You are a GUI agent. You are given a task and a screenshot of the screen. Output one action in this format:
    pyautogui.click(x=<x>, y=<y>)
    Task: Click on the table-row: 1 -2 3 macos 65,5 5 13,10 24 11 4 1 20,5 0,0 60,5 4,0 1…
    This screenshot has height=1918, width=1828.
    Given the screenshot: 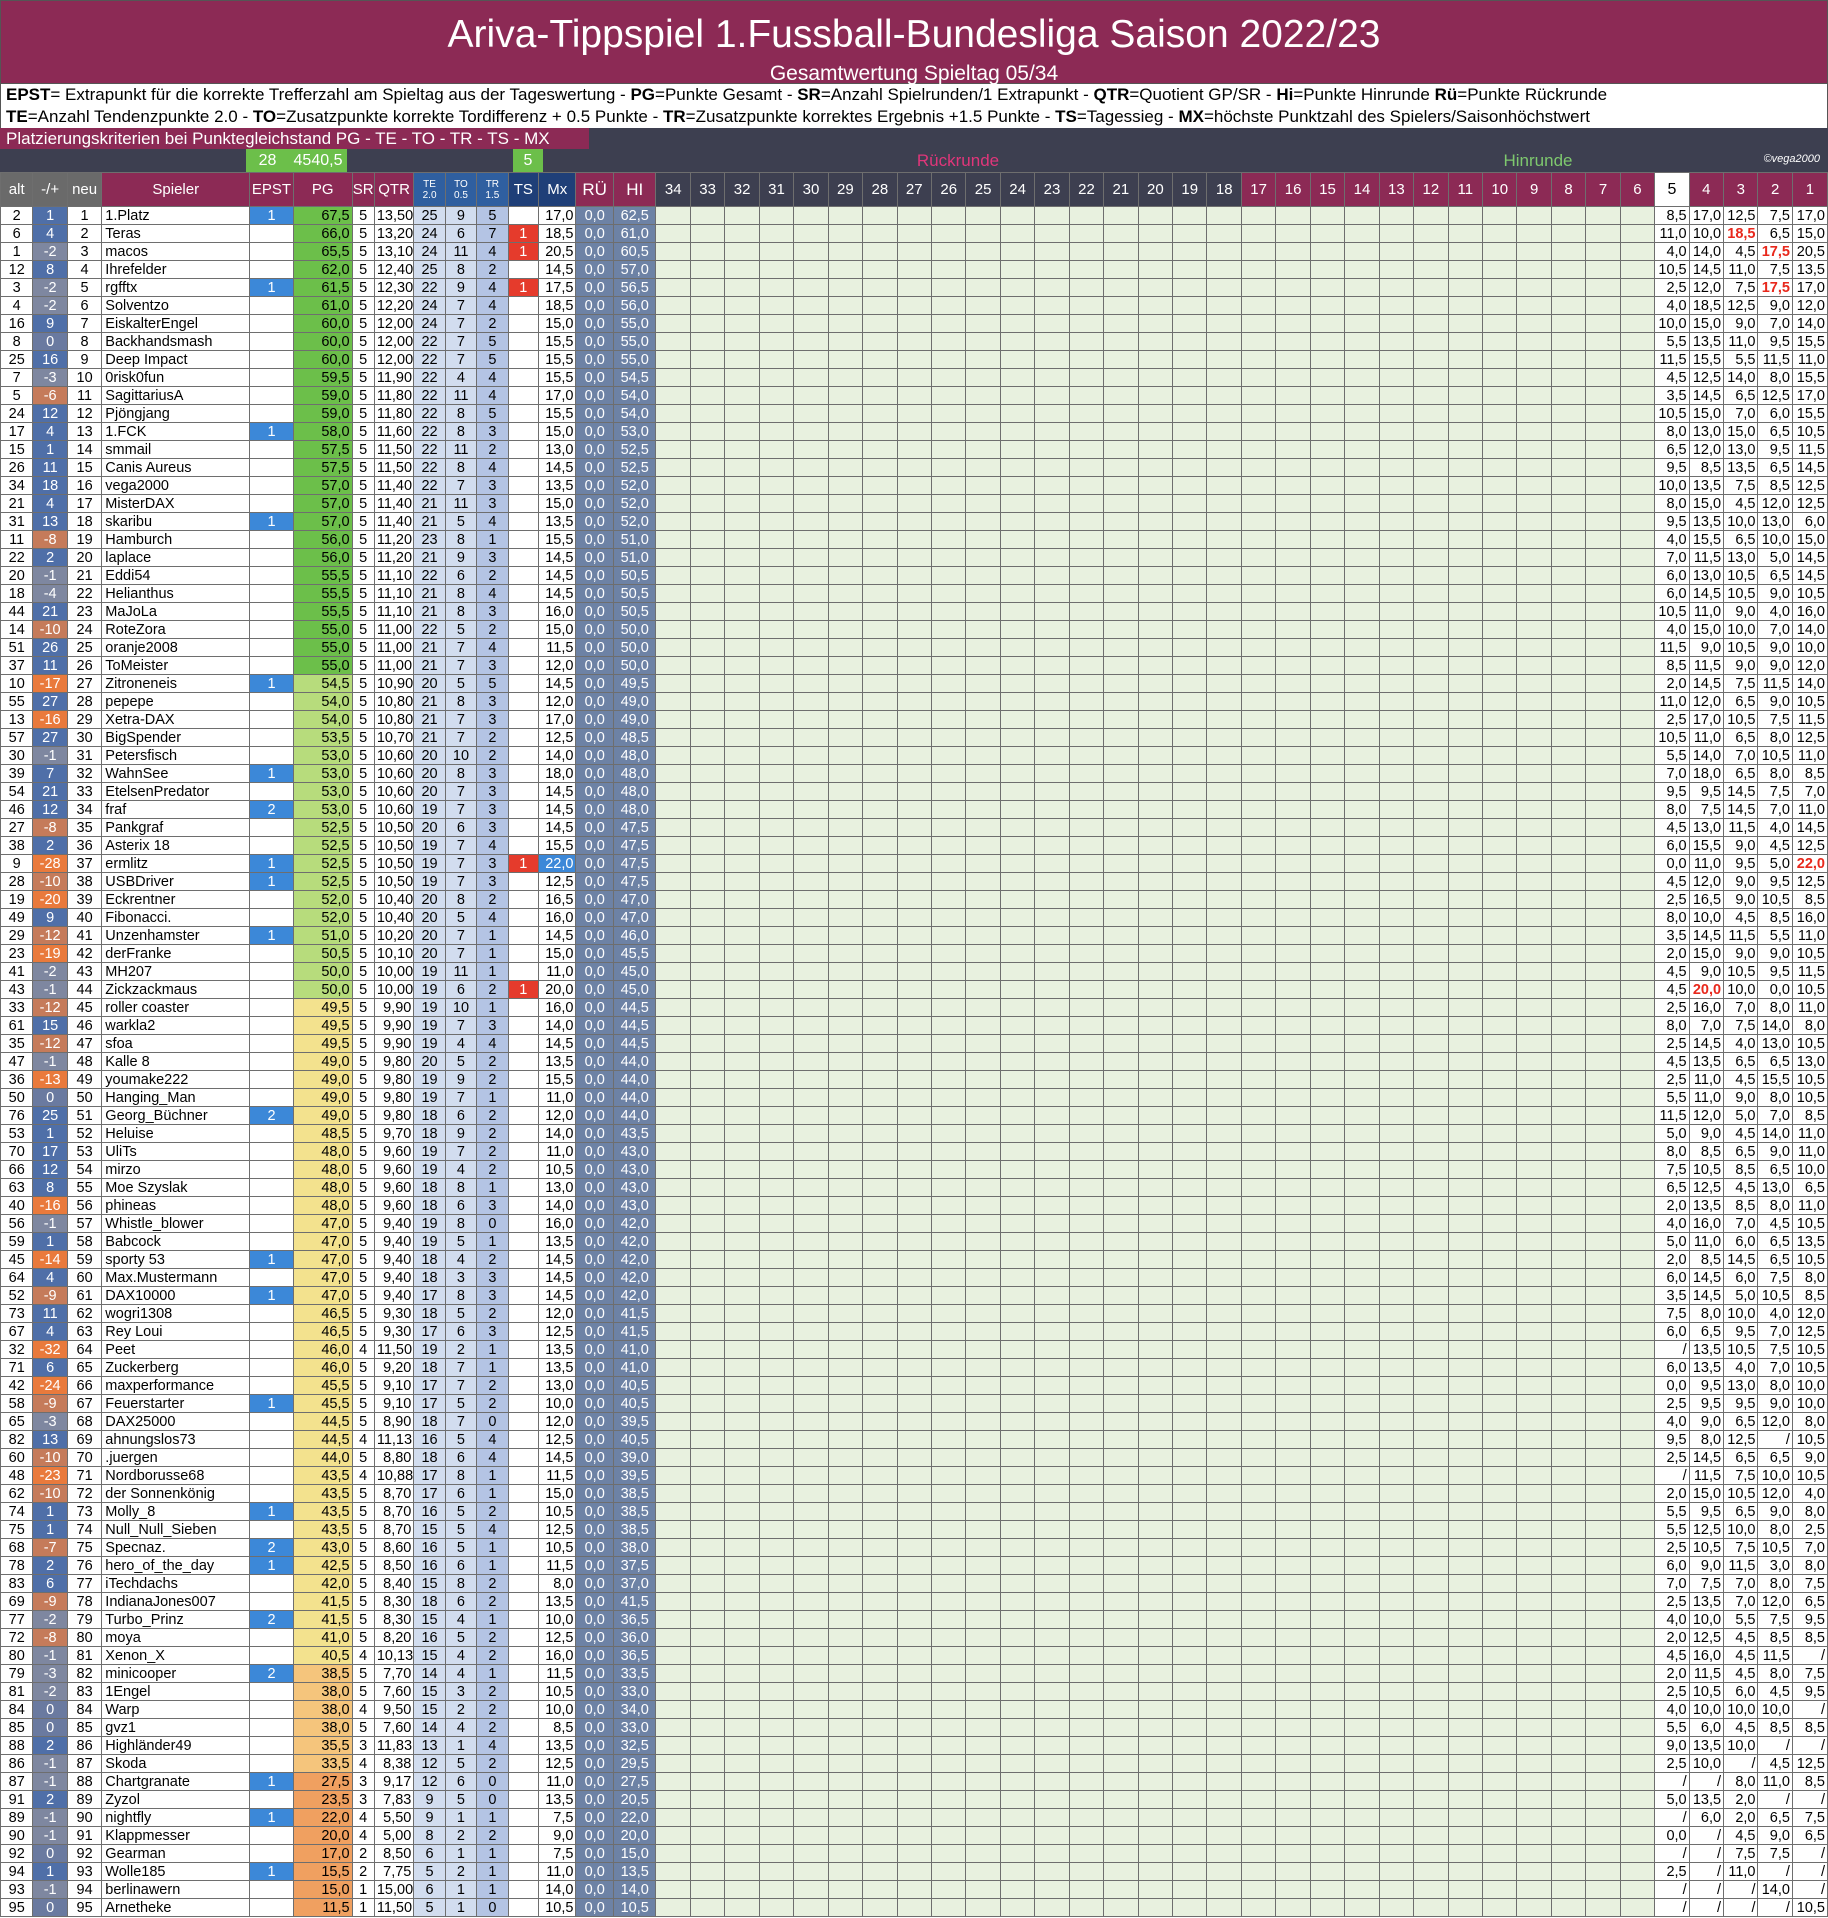 What is the action you would take?
    pyautogui.click(x=914, y=251)
    